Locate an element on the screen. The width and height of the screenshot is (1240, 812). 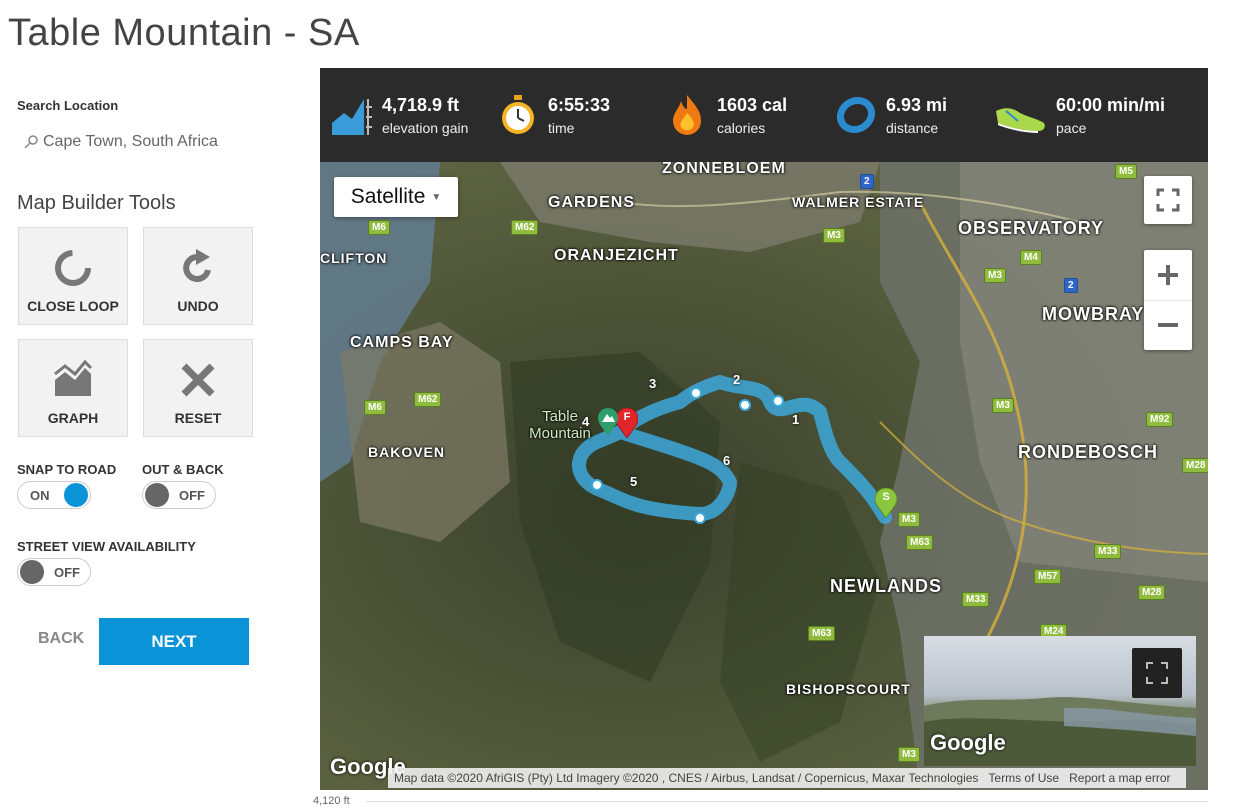
graph-icon is located at coordinates (73, 377).